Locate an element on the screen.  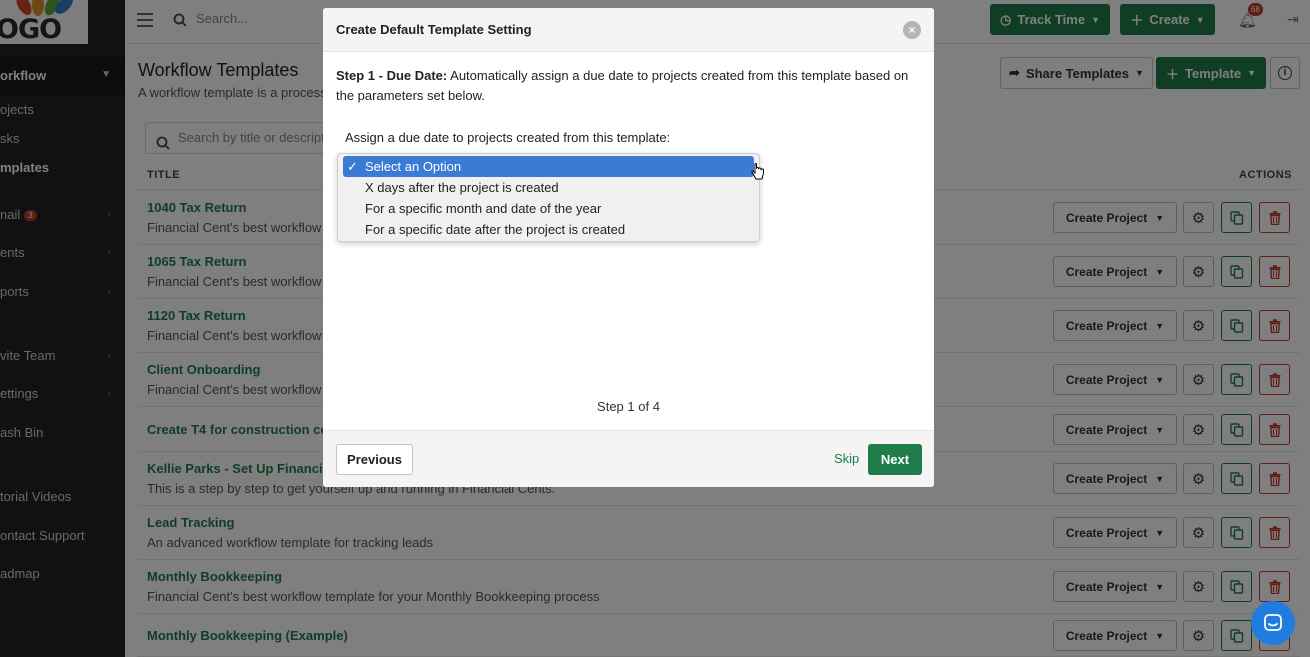
skip-button: Skip is located at coordinates (846, 458).